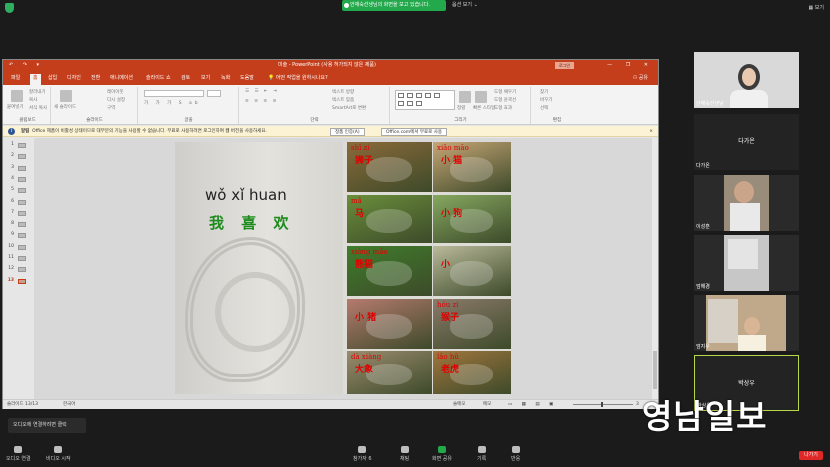 Image resolution: width=830 pixels, height=467 pixels. Describe the element at coordinates (655, 268) in the screenshot. I see `vertical-scrollbar` at that location.